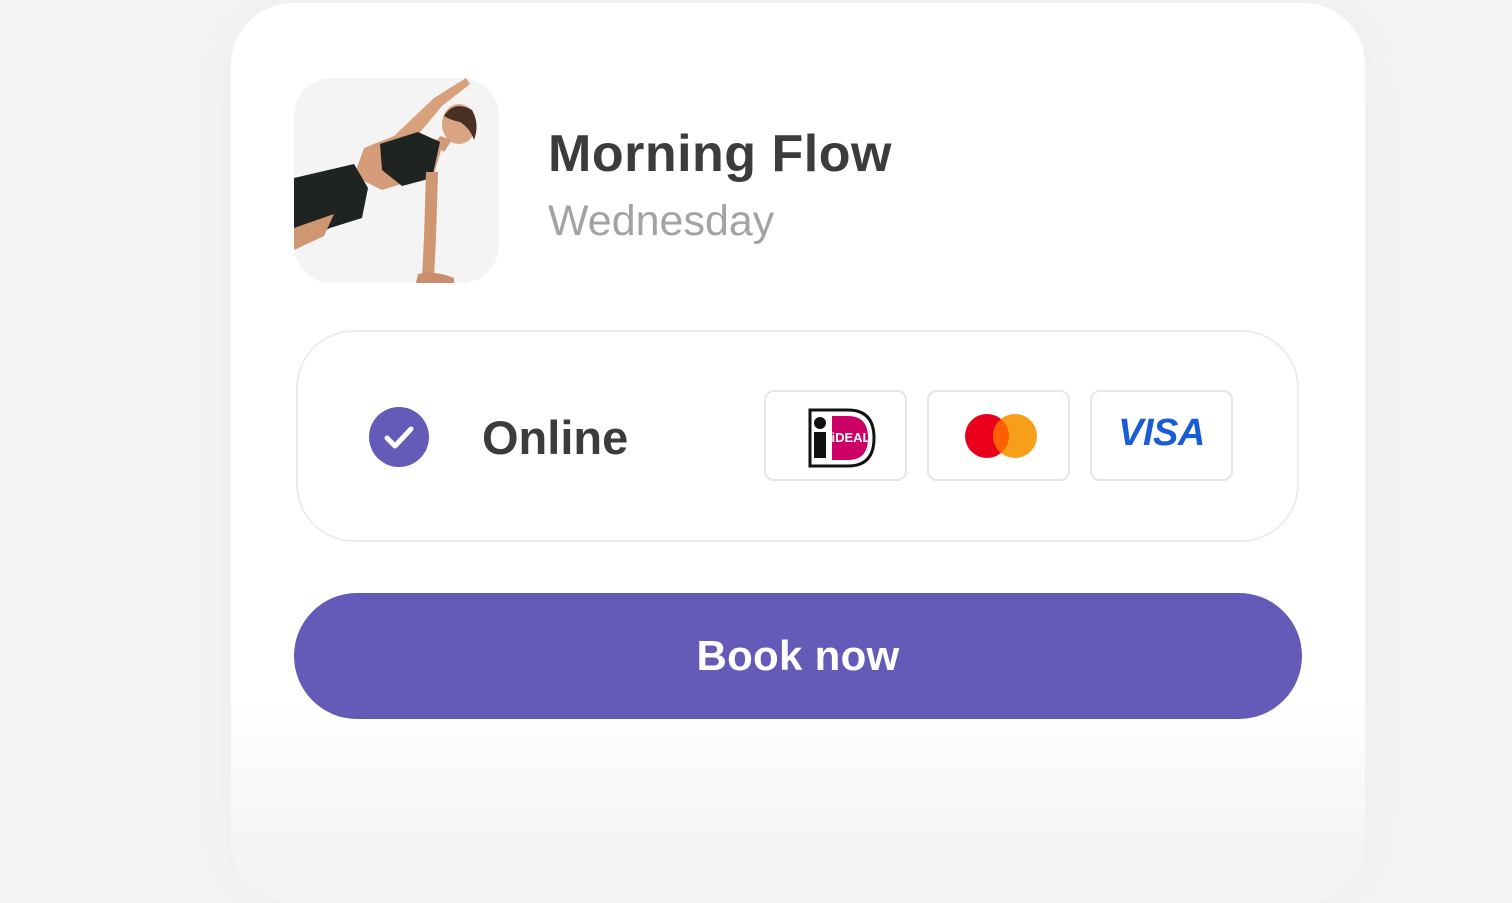 The image size is (1512, 903). What do you see at coordinates (798, 656) in the screenshot?
I see `book-now-button: Book now` at bounding box center [798, 656].